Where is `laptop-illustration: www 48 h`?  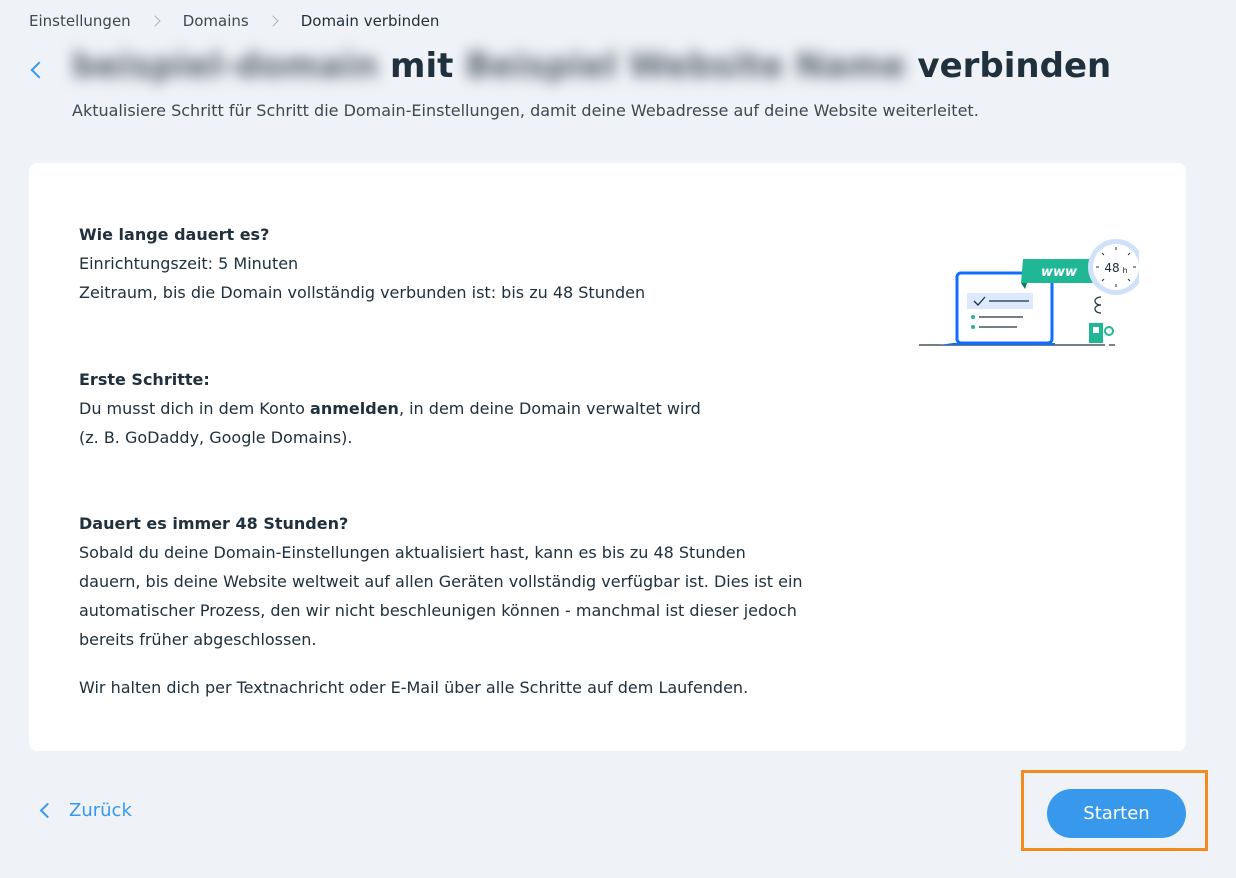 laptop-illustration: www 48 h is located at coordinates (1029, 292).